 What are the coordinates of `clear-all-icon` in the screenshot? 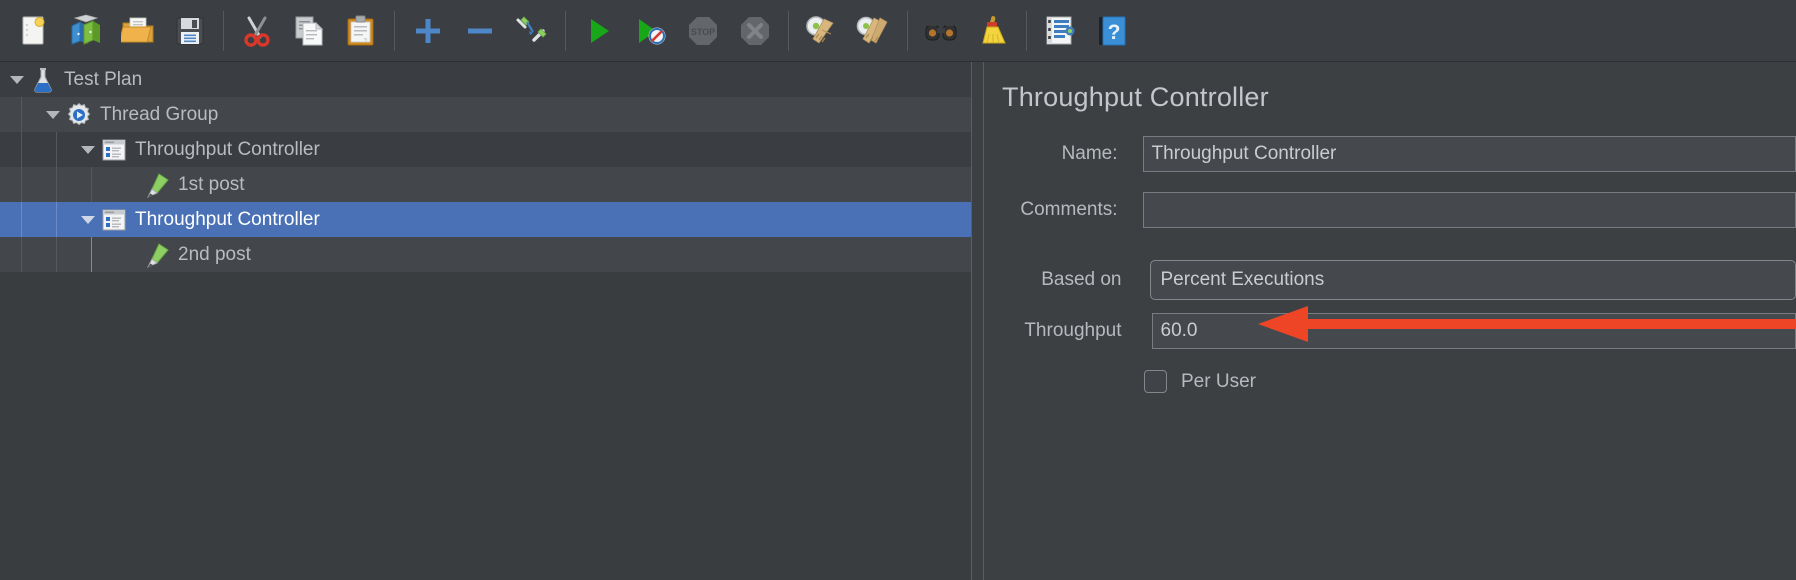 It's located at (874, 31).